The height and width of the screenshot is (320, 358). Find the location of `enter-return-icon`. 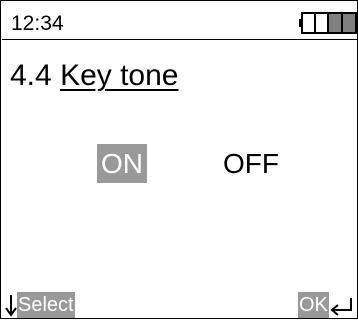

enter-return-icon is located at coordinates (341, 307).